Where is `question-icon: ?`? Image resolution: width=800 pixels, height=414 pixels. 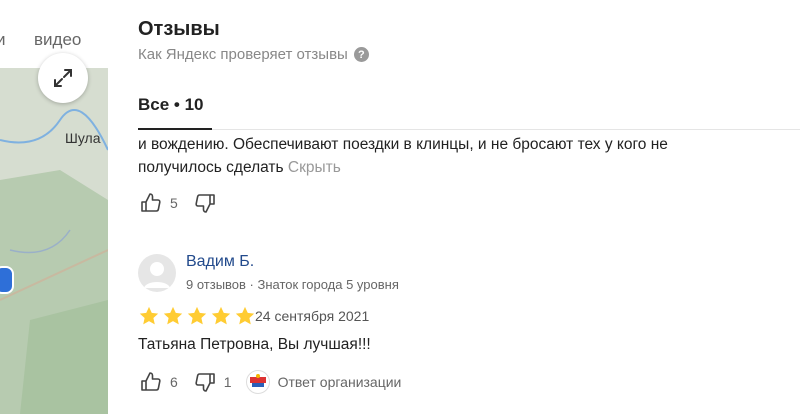 question-icon: ? is located at coordinates (361, 54).